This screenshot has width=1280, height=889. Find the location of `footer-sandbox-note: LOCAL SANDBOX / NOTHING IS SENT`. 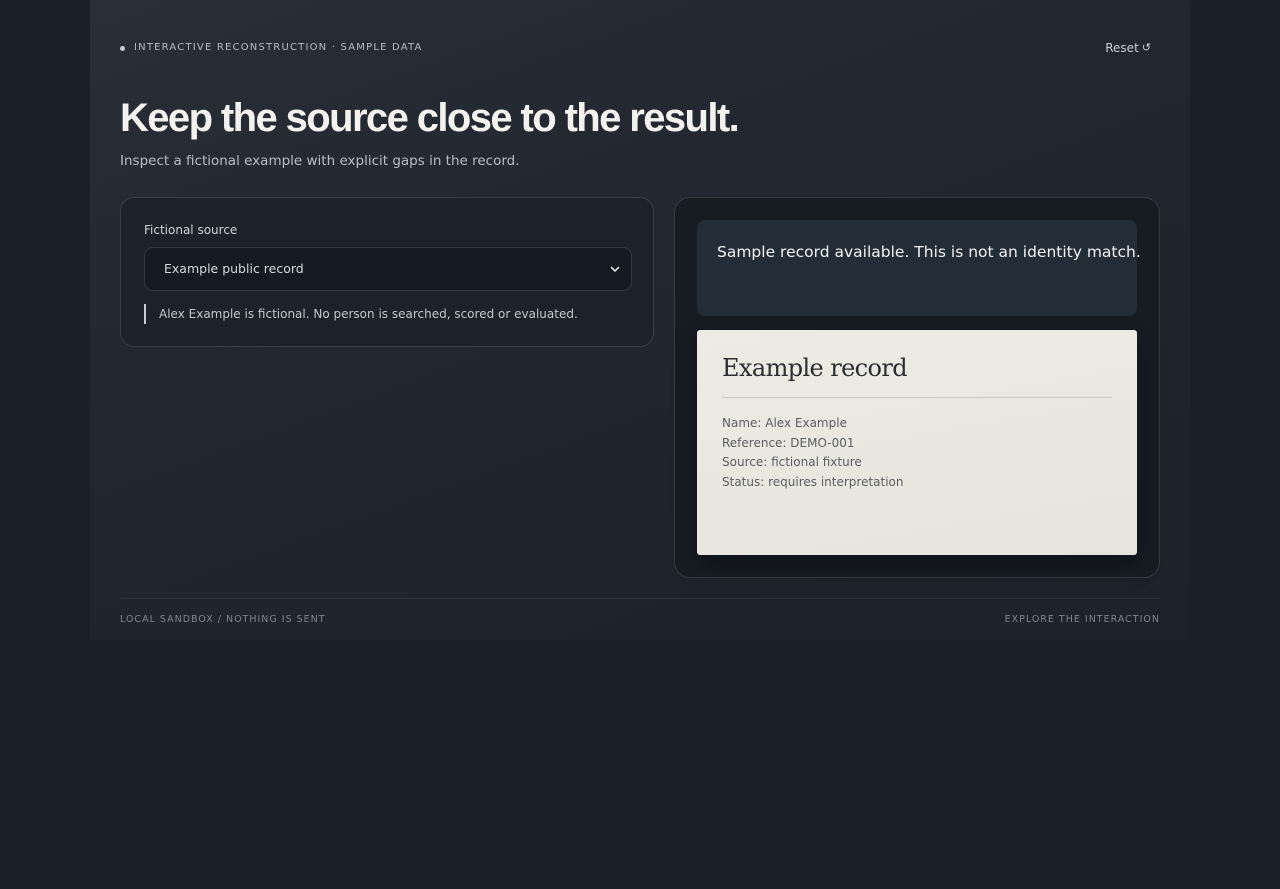

footer-sandbox-note: LOCAL SANDBOX / NOTHING IS SENT is located at coordinates (223, 619).